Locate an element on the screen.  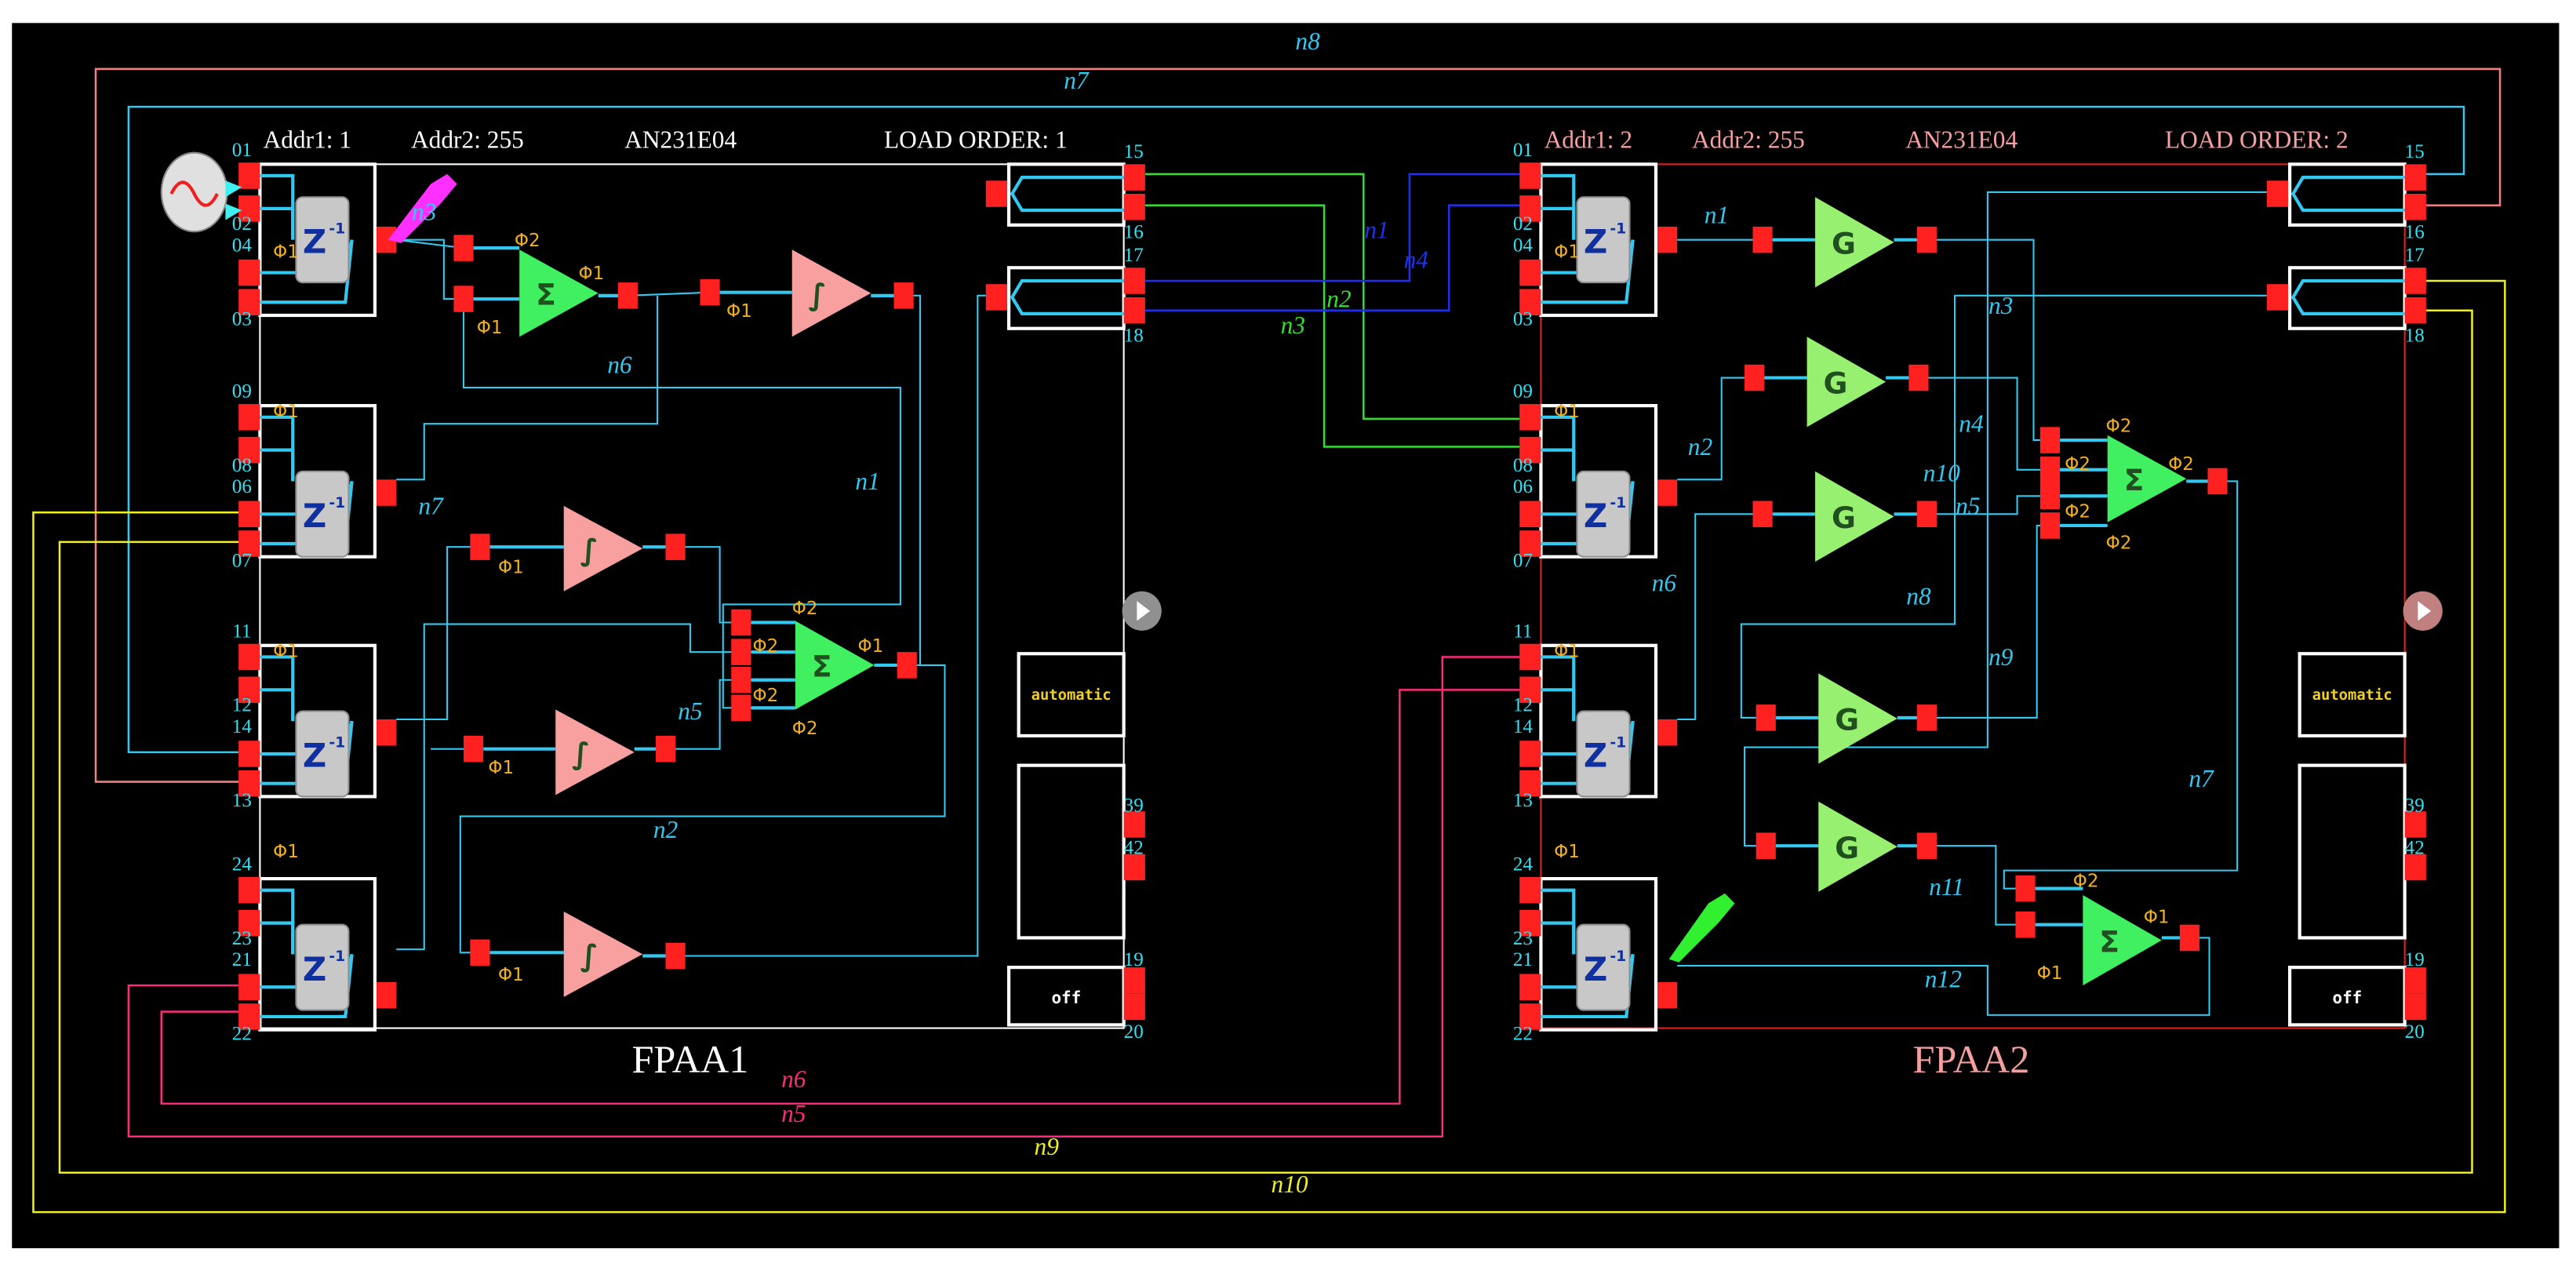
load-order-label: LOAD ORDER: 1 is located at coordinates (976, 139).